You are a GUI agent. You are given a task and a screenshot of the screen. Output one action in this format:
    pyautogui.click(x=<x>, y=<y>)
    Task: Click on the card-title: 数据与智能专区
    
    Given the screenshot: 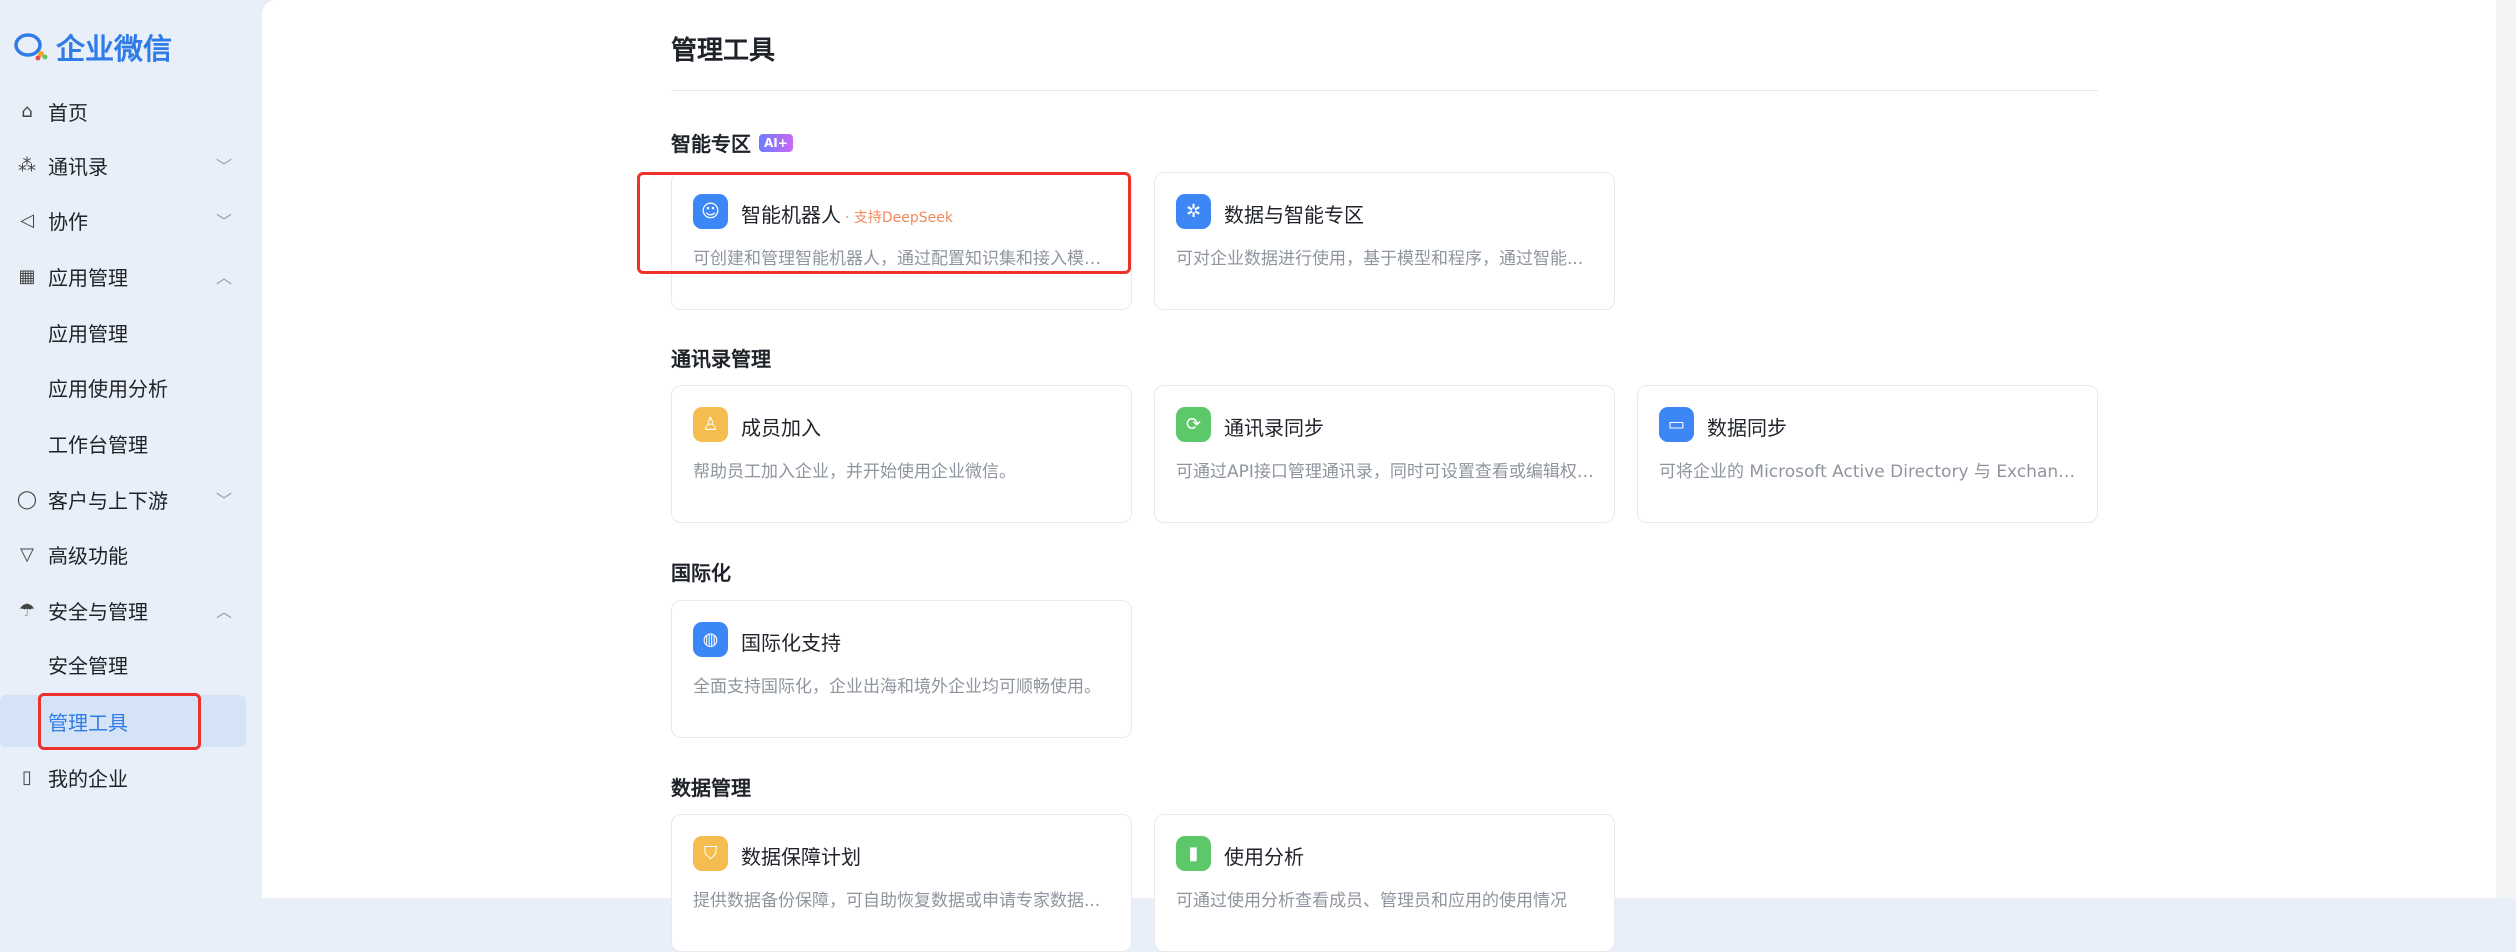 What is the action you would take?
    pyautogui.click(x=1294, y=213)
    